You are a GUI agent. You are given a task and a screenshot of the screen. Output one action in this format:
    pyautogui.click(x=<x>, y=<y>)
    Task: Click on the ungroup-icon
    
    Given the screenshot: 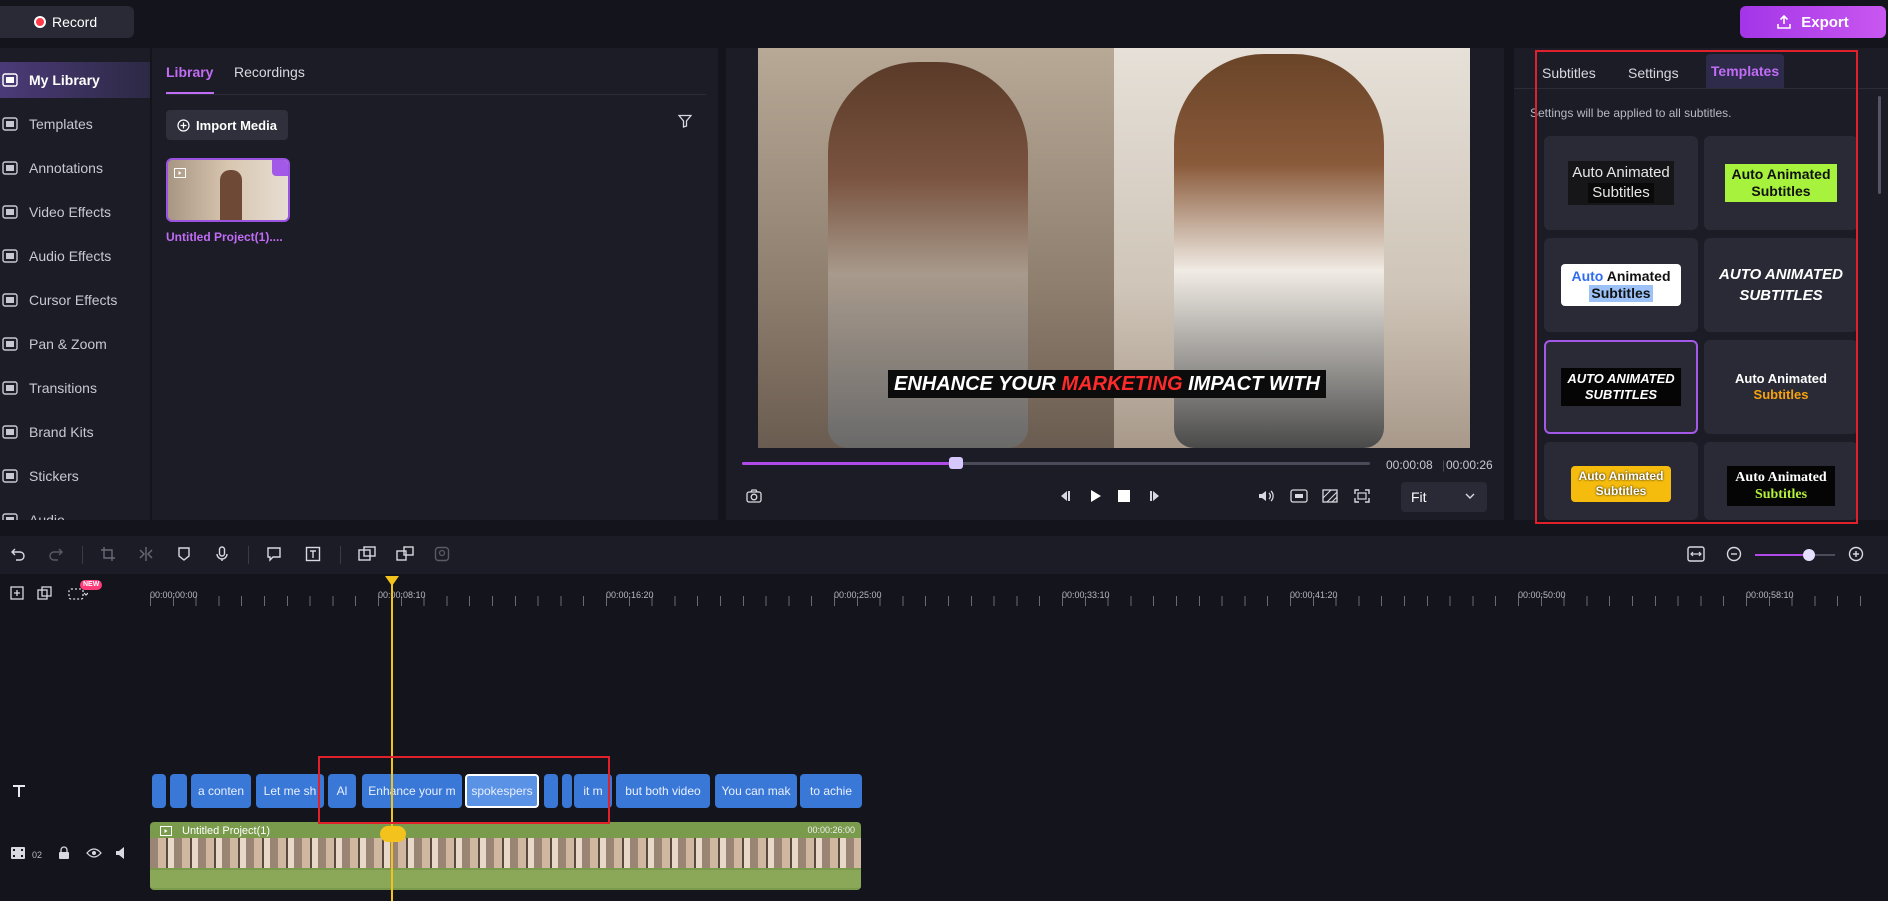 What is the action you would take?
    pyautogui.click(x=405, y=554)
    